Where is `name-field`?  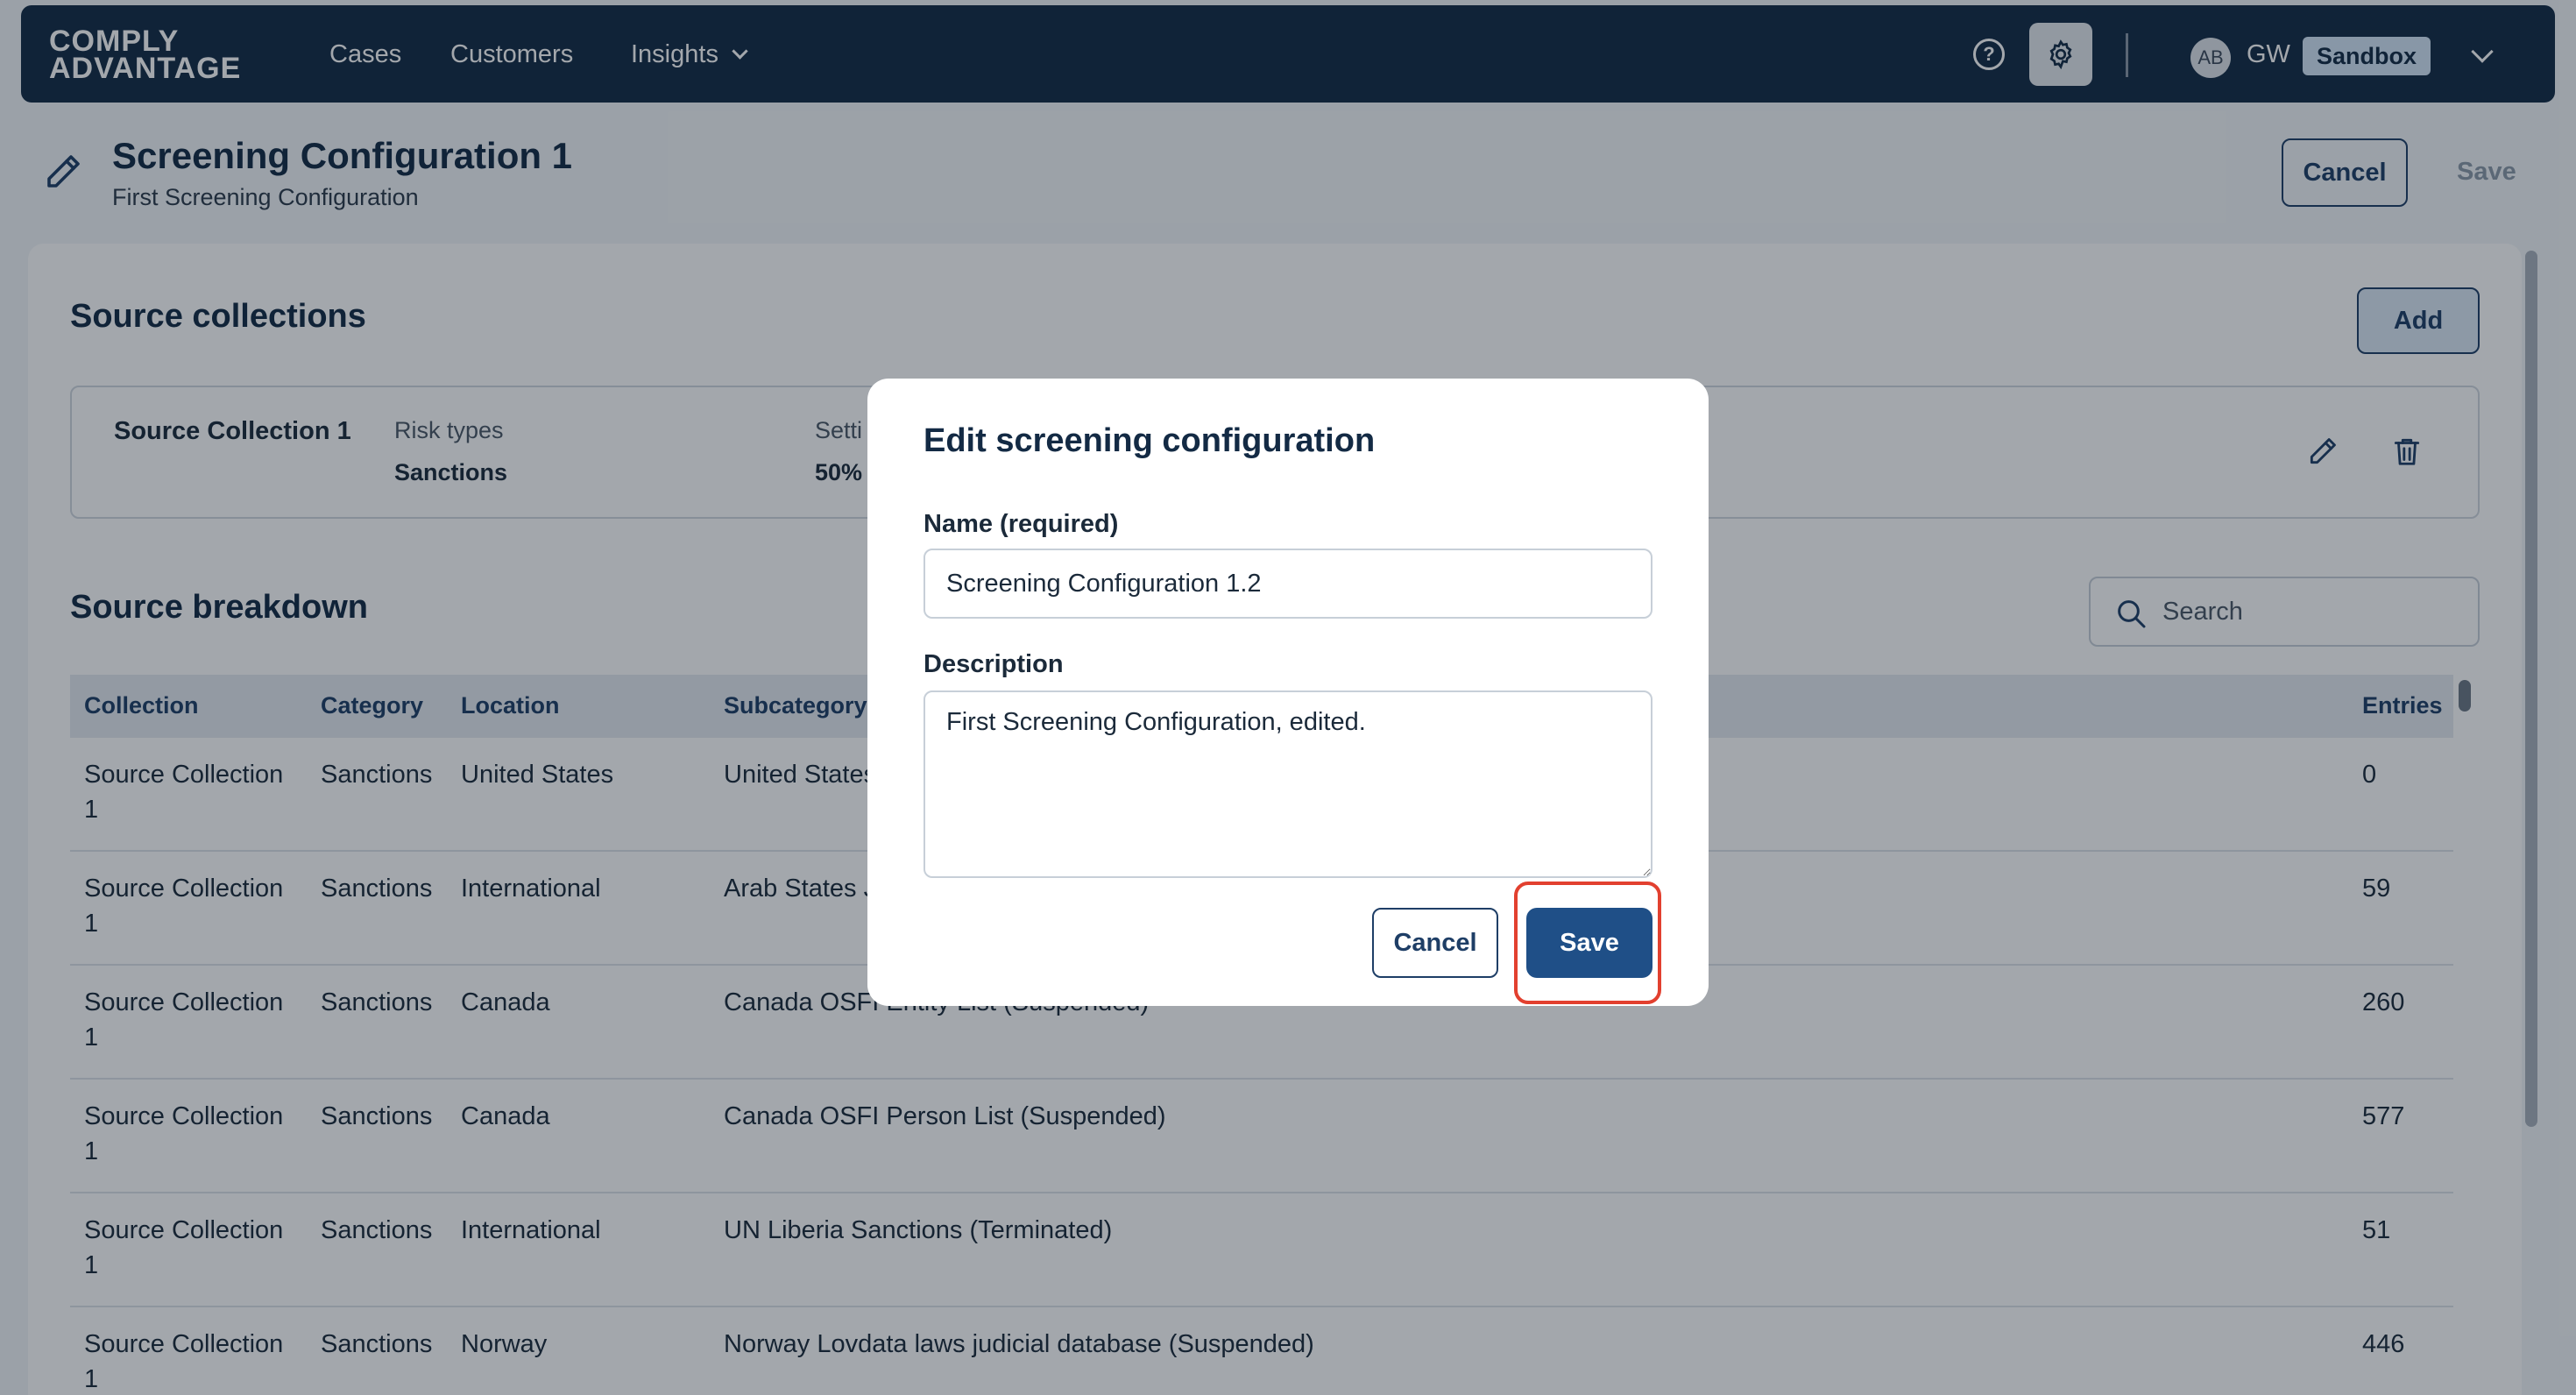
name-field is located at coordinates (1288, 584).